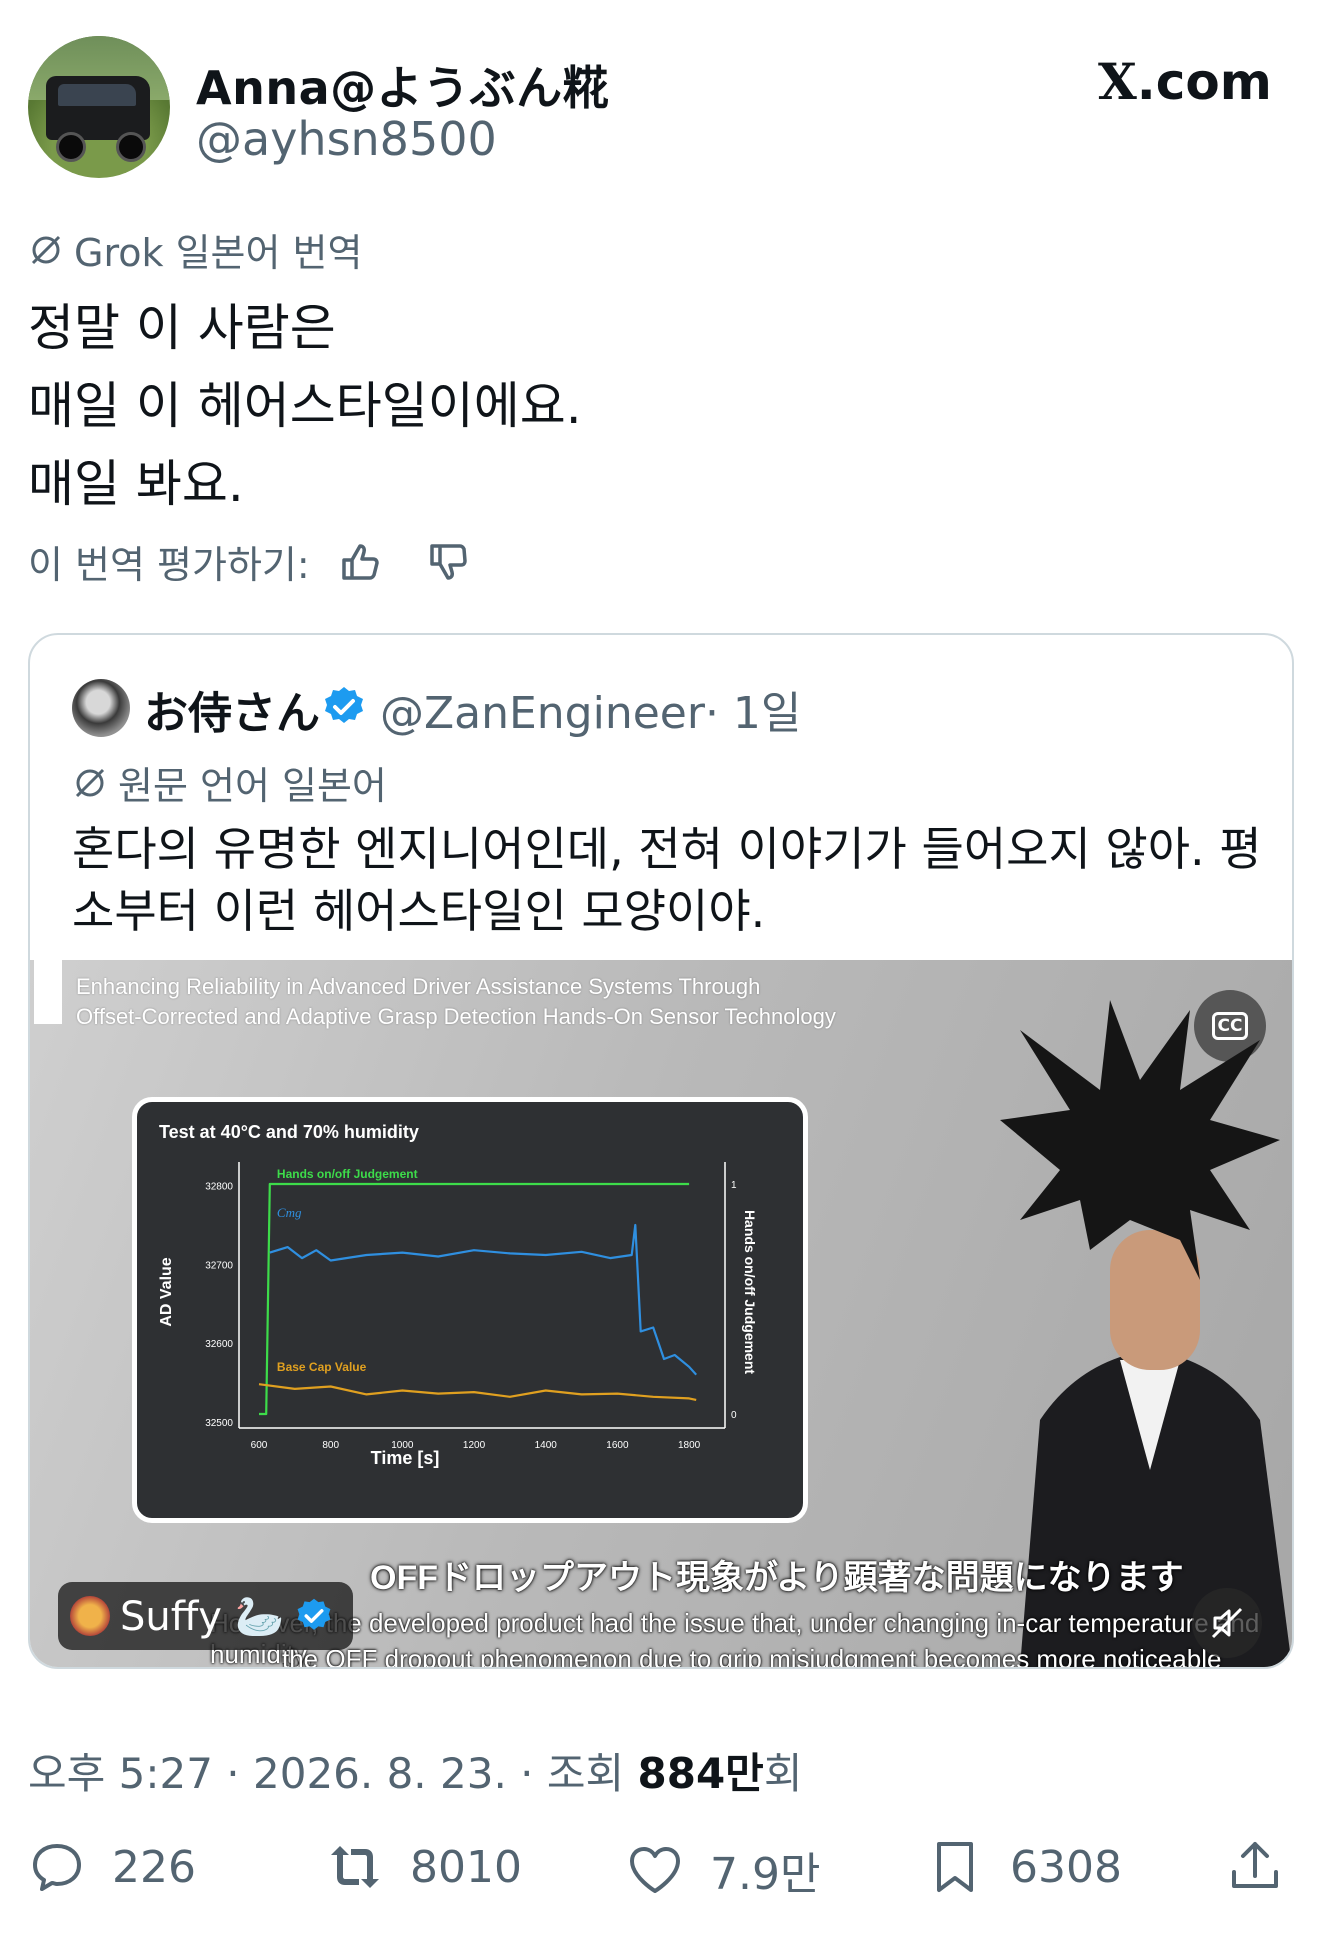 This screenshot has height=1943, width=1320. Describe the element at coordinates (252, 786) in the screenshot. I see `source-language-text: 원문 언어 일본어` at that location.